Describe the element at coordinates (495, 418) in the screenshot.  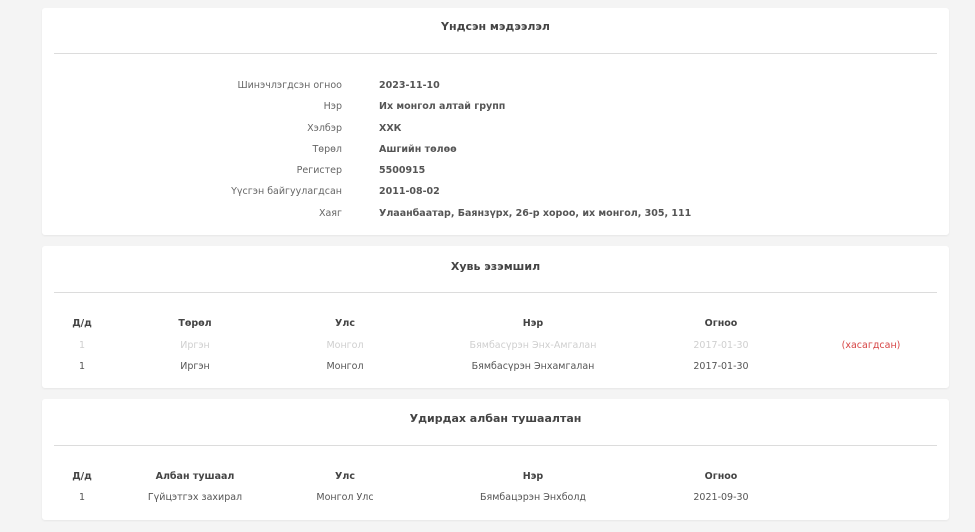
I see `officials-title: Удирдах албан тушаалтан` at that location.